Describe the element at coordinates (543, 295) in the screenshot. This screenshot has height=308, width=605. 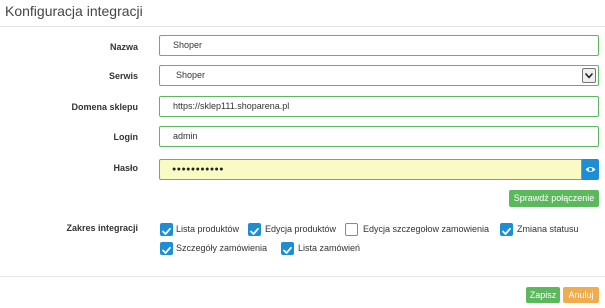
I see `save-button: Zapisz` at that location.